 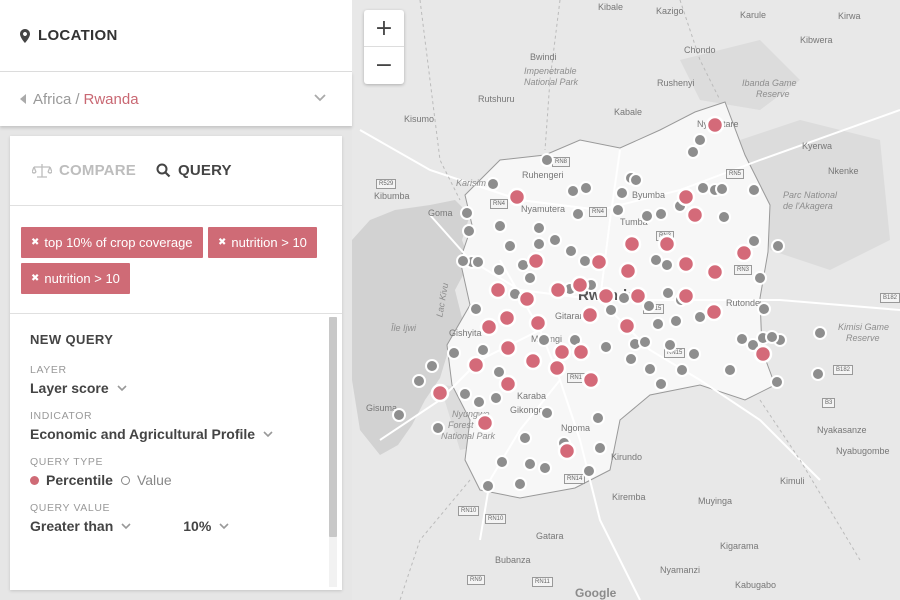 What do you see at coordinates (320, 97) in the screenshot?
I see `chevron-down-icon` at bounding box center [320, 97].